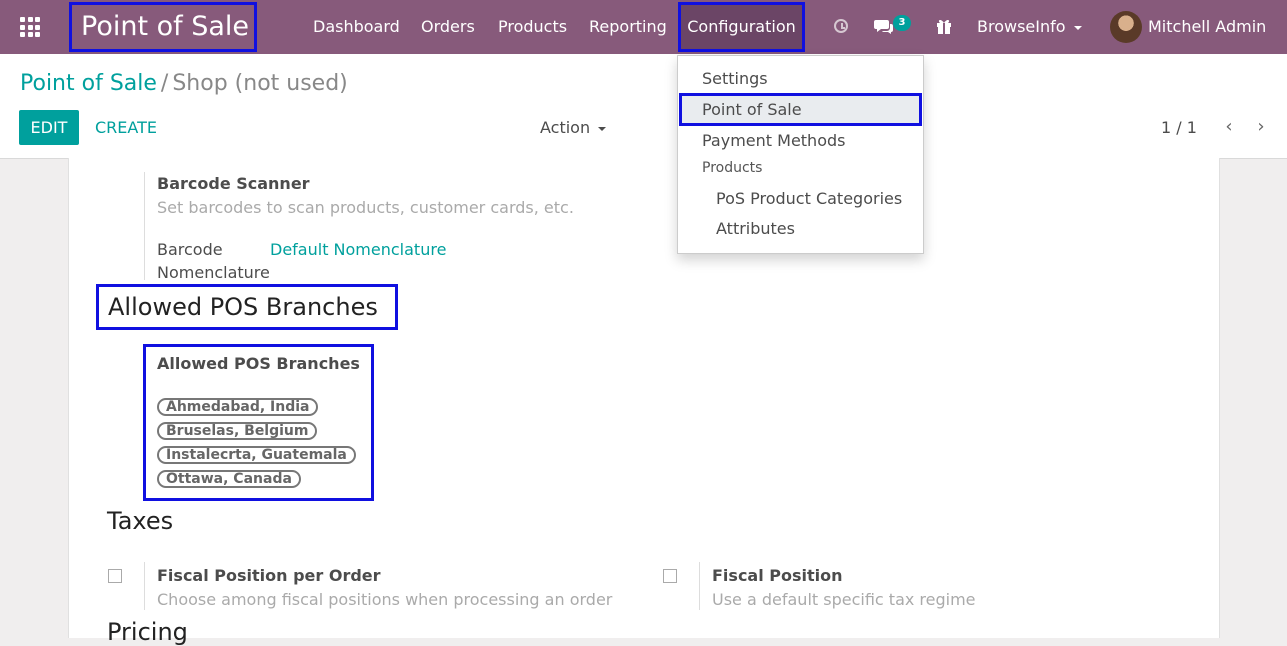 Image resolution: width=1287 pixels, height=646 pixels. What do you see at coordinates (1126, 27) in the screenshot?
I see `user-avatar` at bounding box center [1126, 27].